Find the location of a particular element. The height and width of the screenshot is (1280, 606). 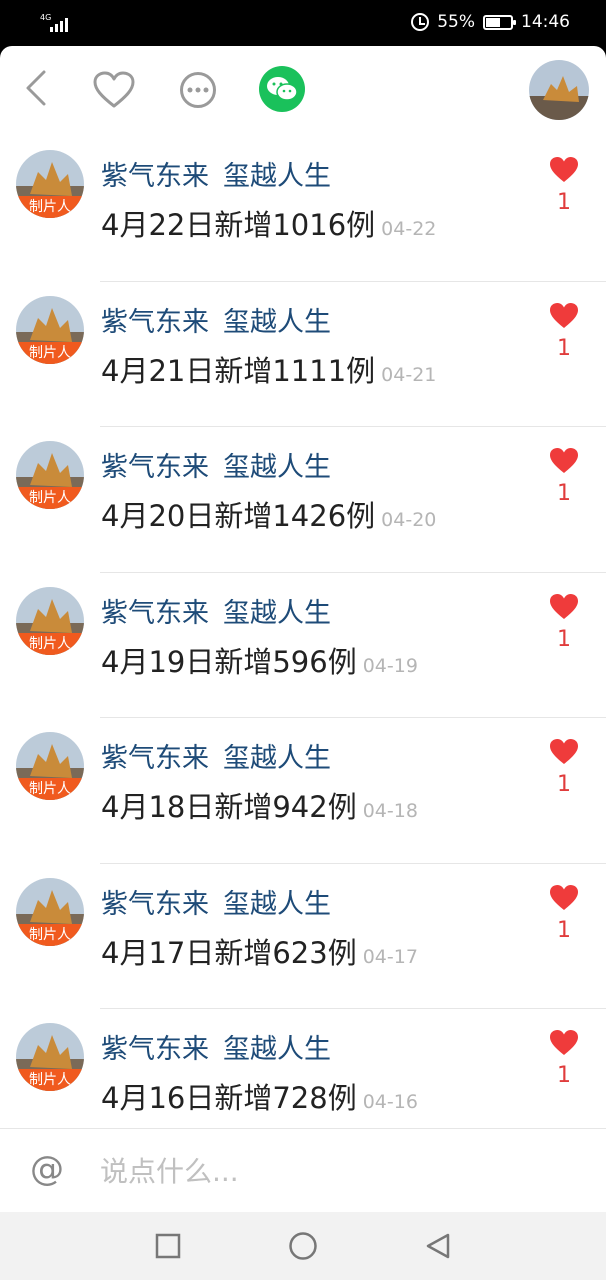

comment-content: 4月22日新增1016例 04-22 is located at coordinates (268, 223).